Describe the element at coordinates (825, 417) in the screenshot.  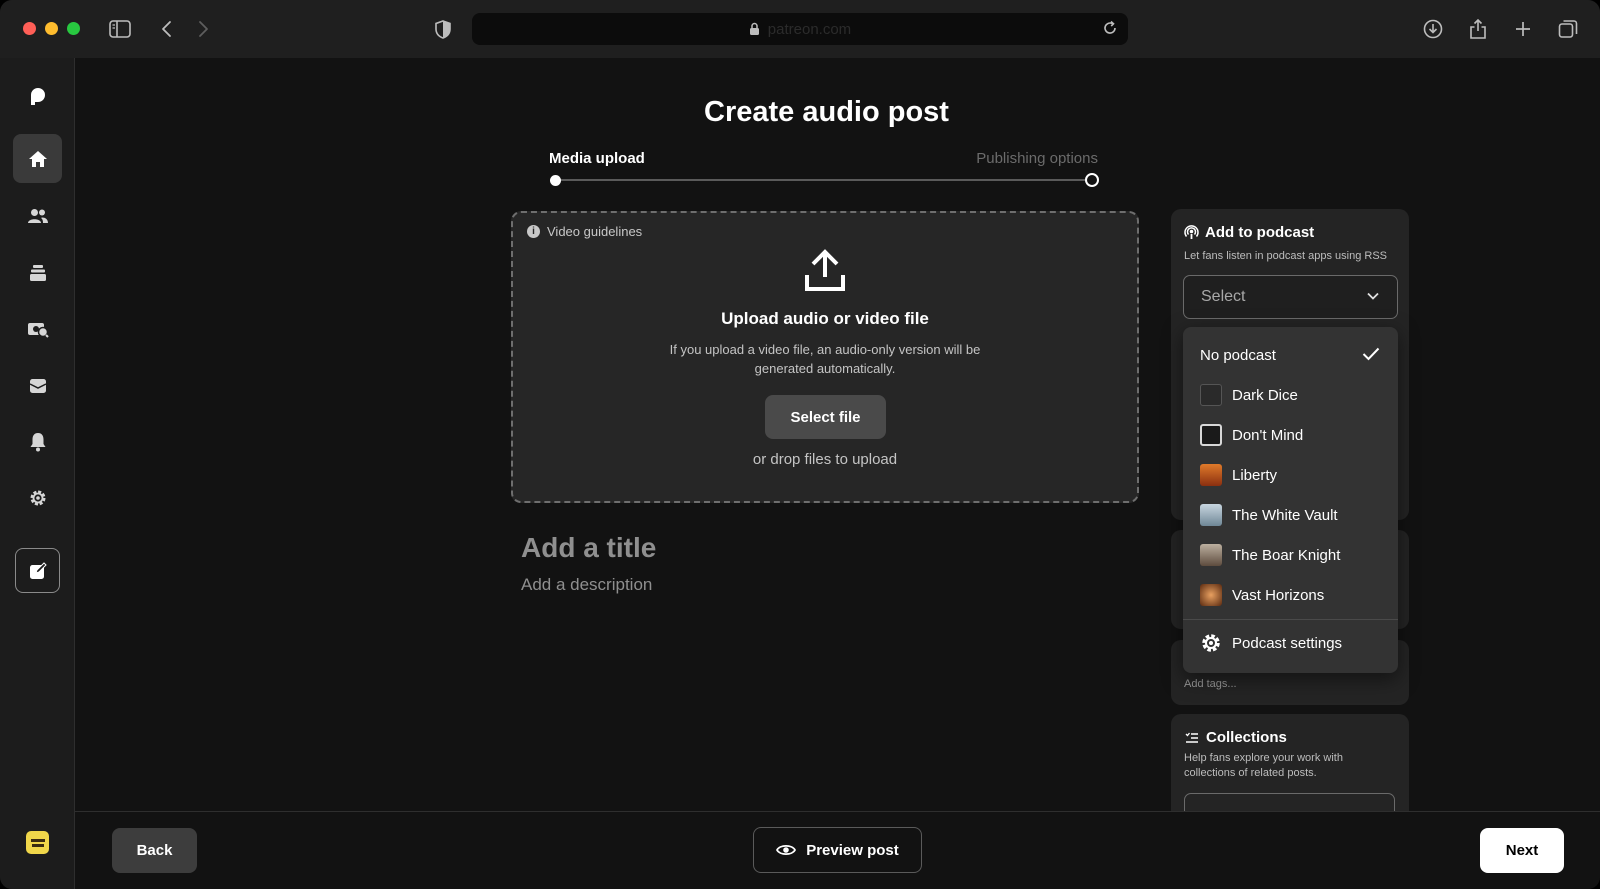
I see `select-file-button: Select file` at that location.